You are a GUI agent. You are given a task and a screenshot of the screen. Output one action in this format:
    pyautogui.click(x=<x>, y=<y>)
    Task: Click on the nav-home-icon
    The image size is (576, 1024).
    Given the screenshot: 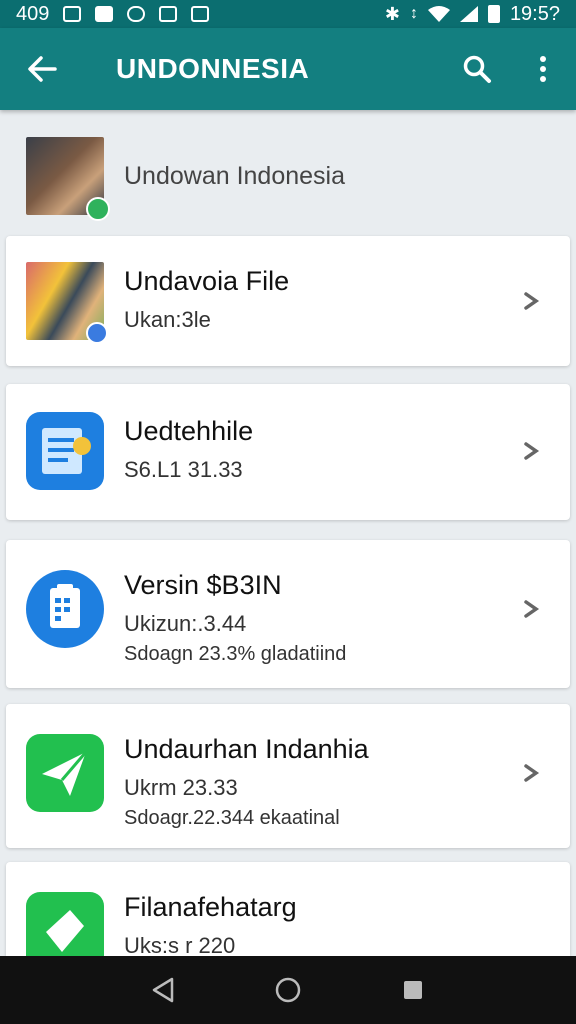 What is the action you would take?
    pyautogui.click(x=288, y=990)
    